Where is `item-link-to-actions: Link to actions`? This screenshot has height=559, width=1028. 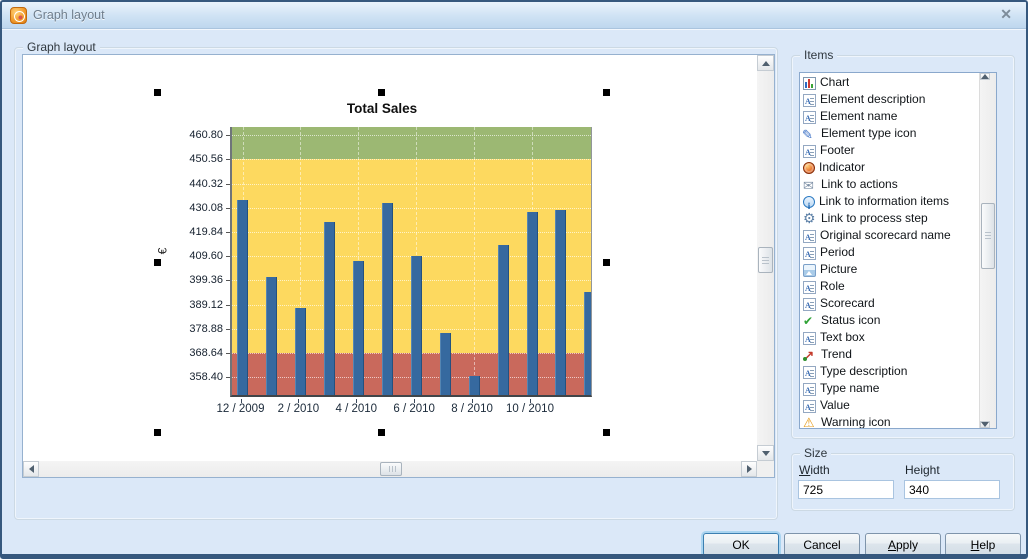
item-link-to-actions: Link to actions is located at coordinates (890, 185).